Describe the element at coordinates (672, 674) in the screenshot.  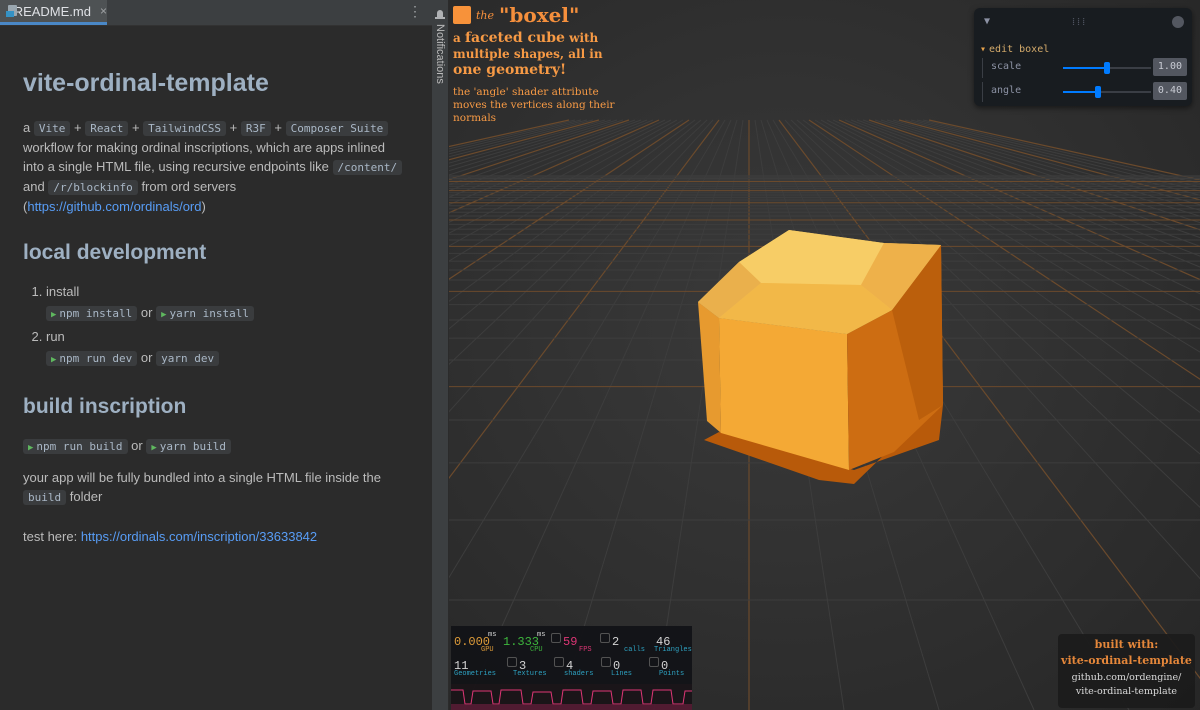
I see `metric-label: Points` at that location.